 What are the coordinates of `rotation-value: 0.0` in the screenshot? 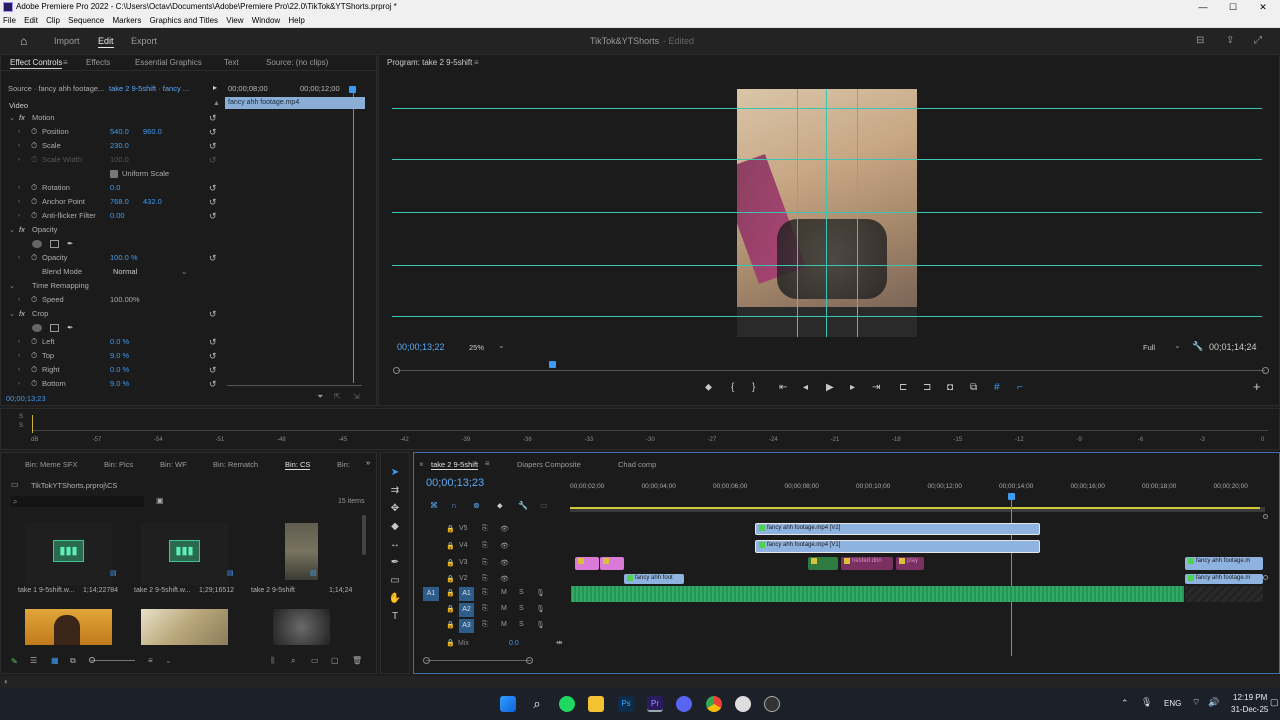 It's located at (115, 188).